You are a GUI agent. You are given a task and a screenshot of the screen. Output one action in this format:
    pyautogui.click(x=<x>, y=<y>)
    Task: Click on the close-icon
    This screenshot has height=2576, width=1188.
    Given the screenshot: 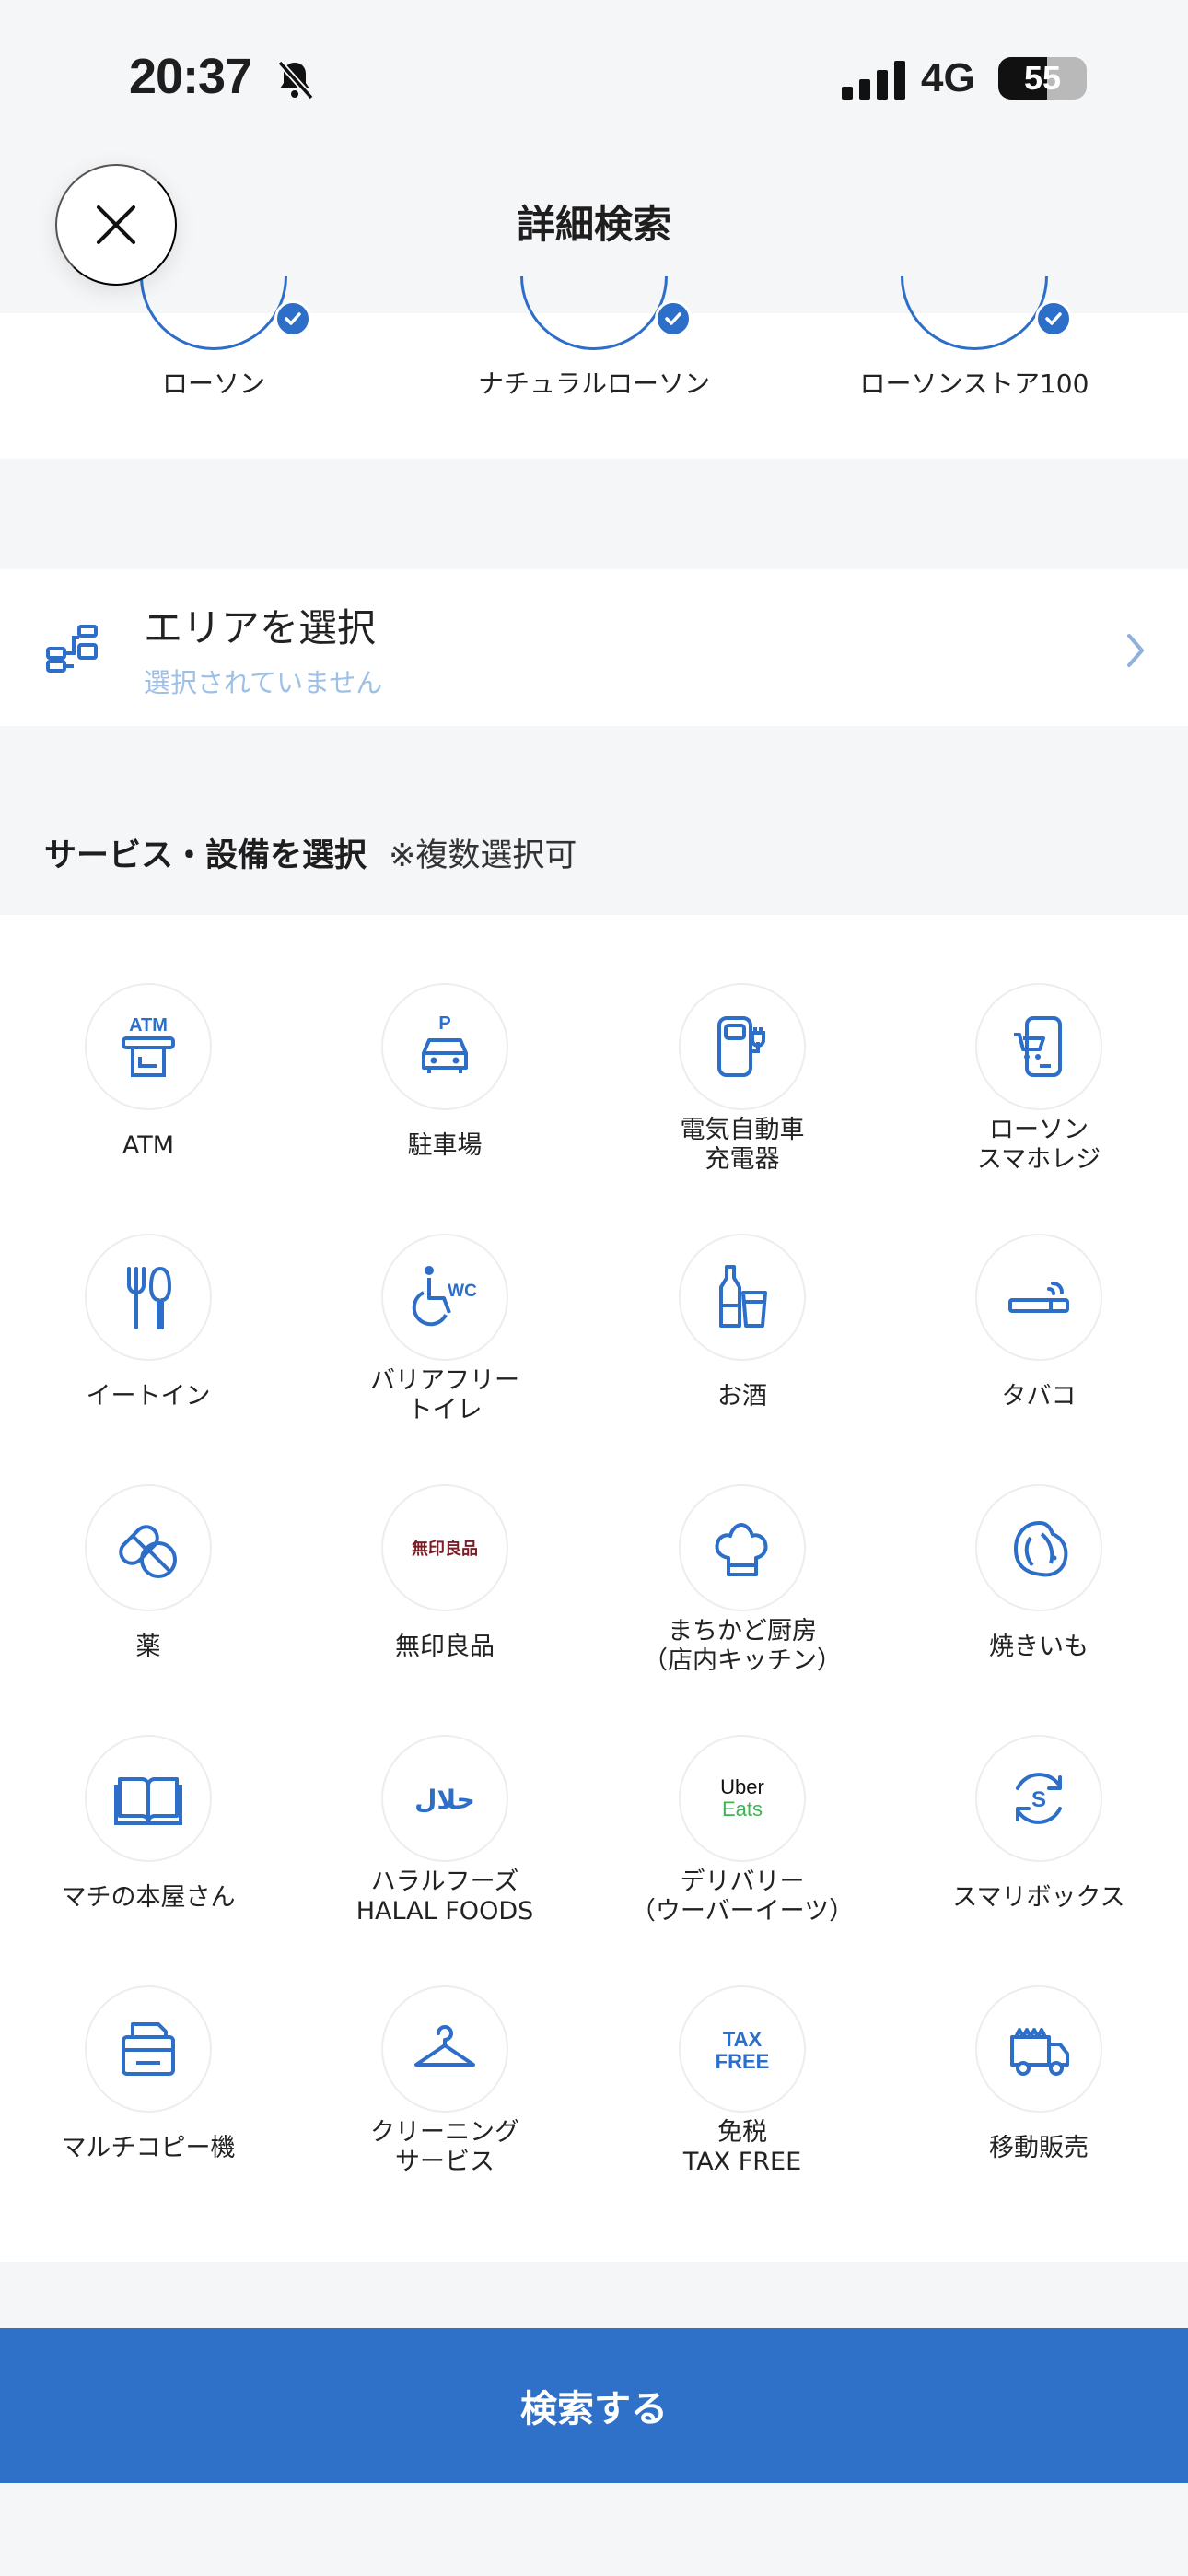 What is the action you would take?
    pyautogui.click(x=116, y=224)
    